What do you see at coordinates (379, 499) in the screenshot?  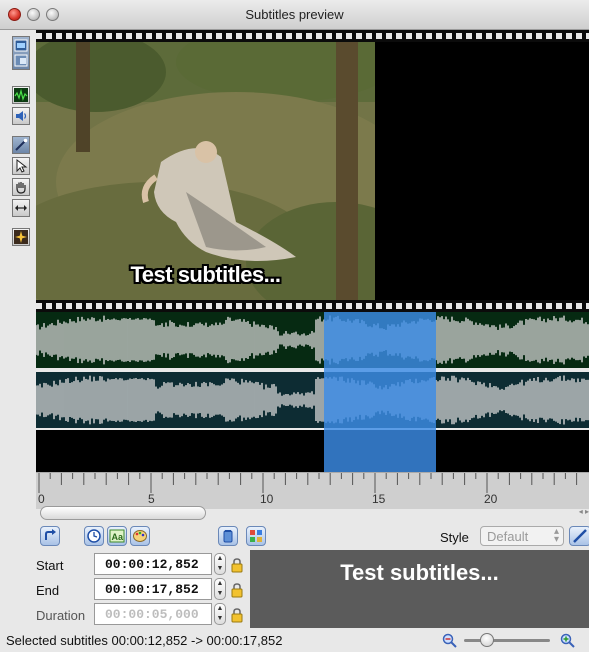 I see `tick-label-15: 15` at bounding box center [379, 499].